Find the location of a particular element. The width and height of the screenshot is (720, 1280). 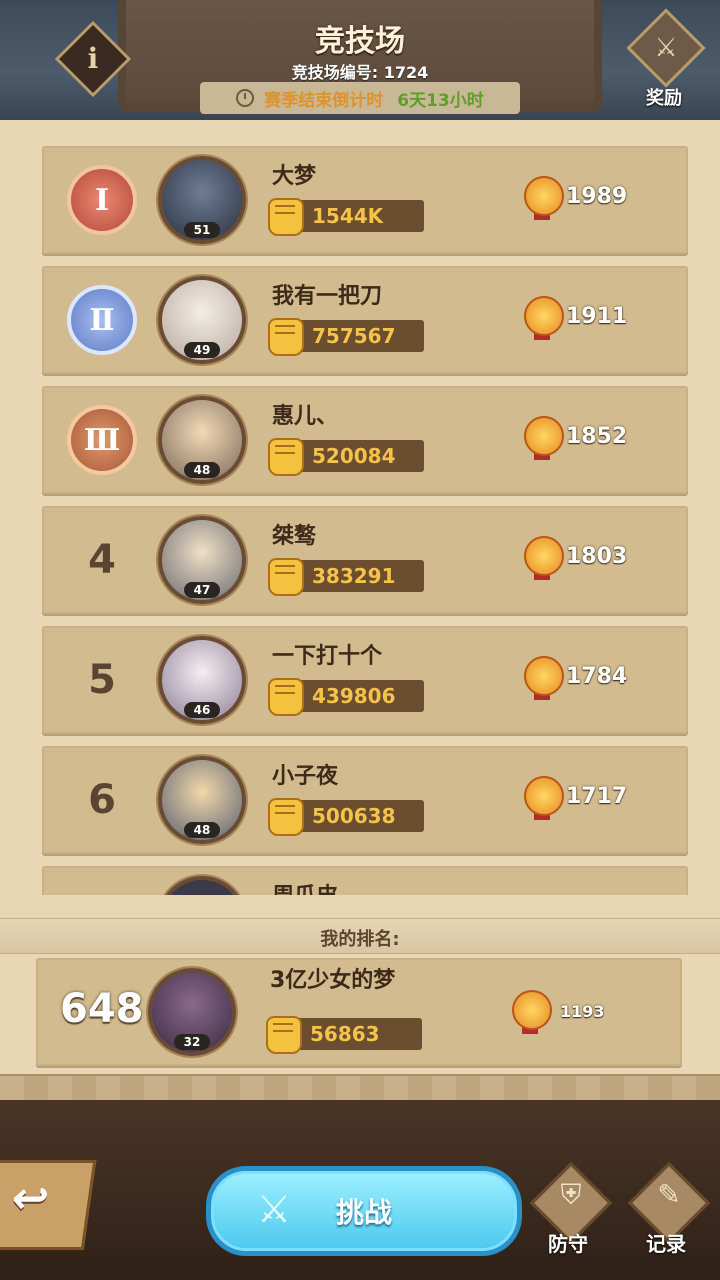

leaderboard-row: 5 46 一下打十个 439806 1784 is located at coordinates (365, 680).